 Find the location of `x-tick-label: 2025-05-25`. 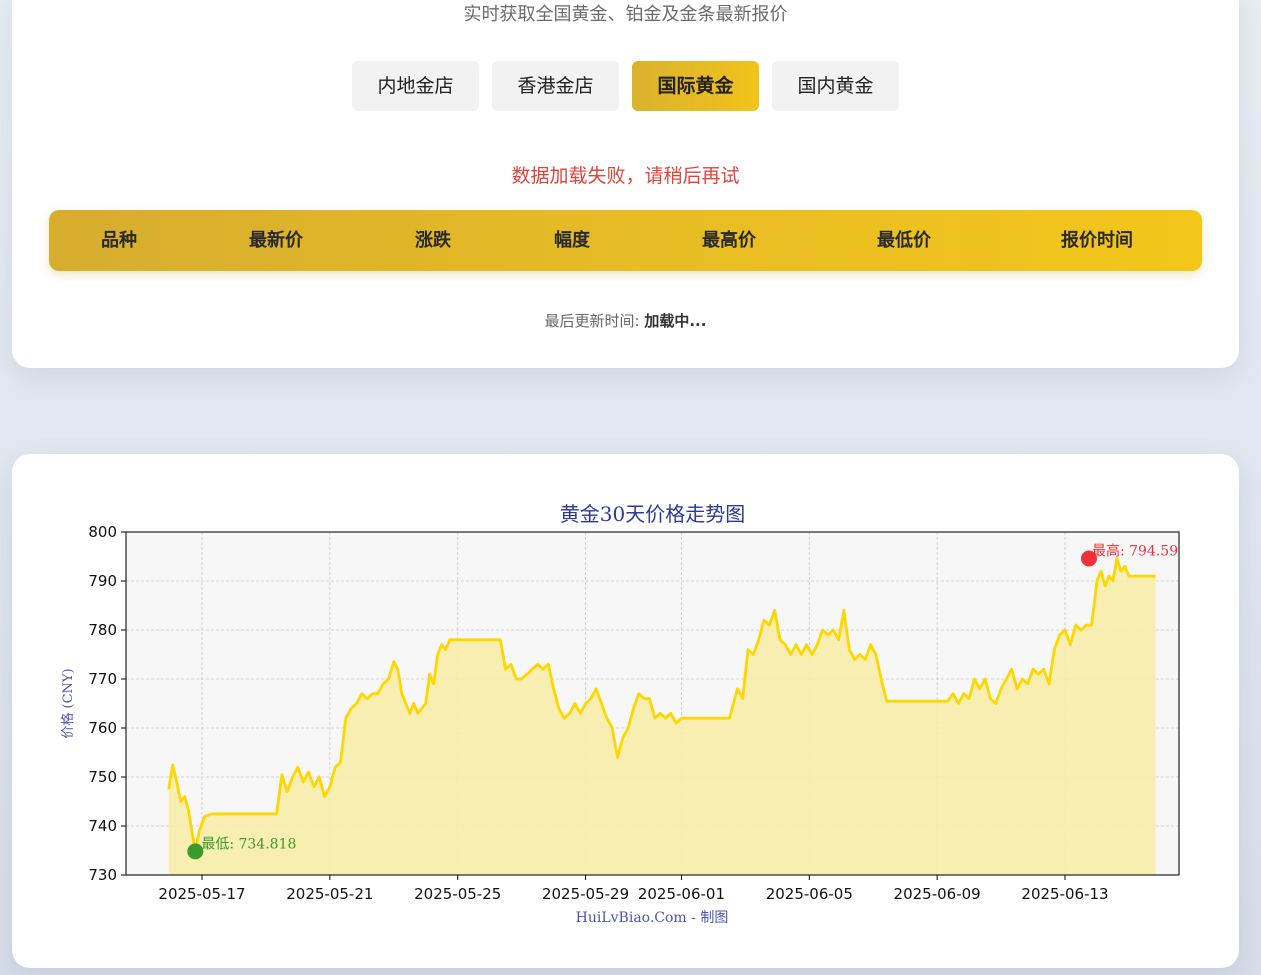

x-tick-label: 2025-05-25 is located at coordinates (457, 894).